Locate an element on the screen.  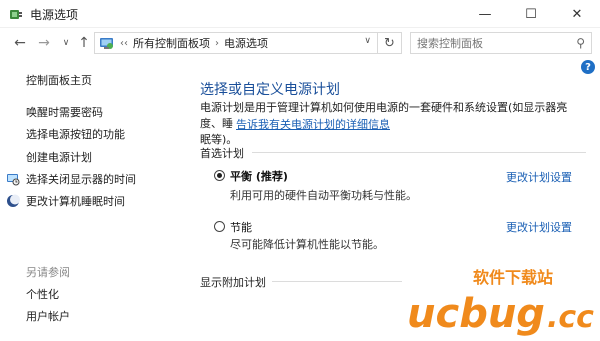
title-bar: 电源选项 — ☐ ✕ is located at coordinates (300, 14).